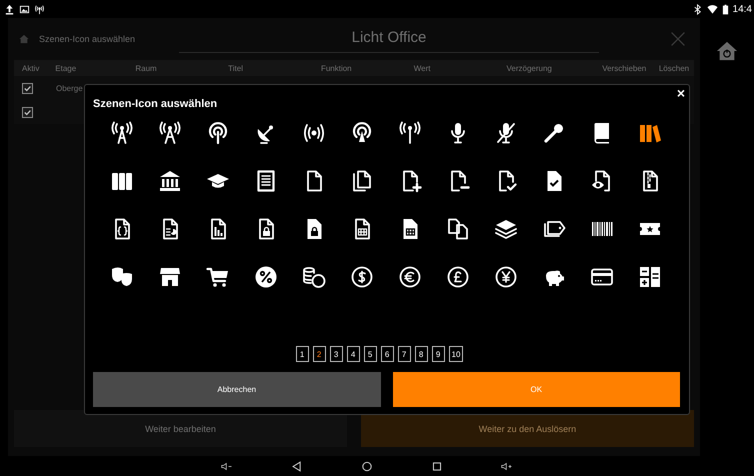 Image resolution: width=754 pixels, height=476 pixels. Describe the element at coordinates (227, 466) in the screenshot. I see `volume-down-icon` at that location.